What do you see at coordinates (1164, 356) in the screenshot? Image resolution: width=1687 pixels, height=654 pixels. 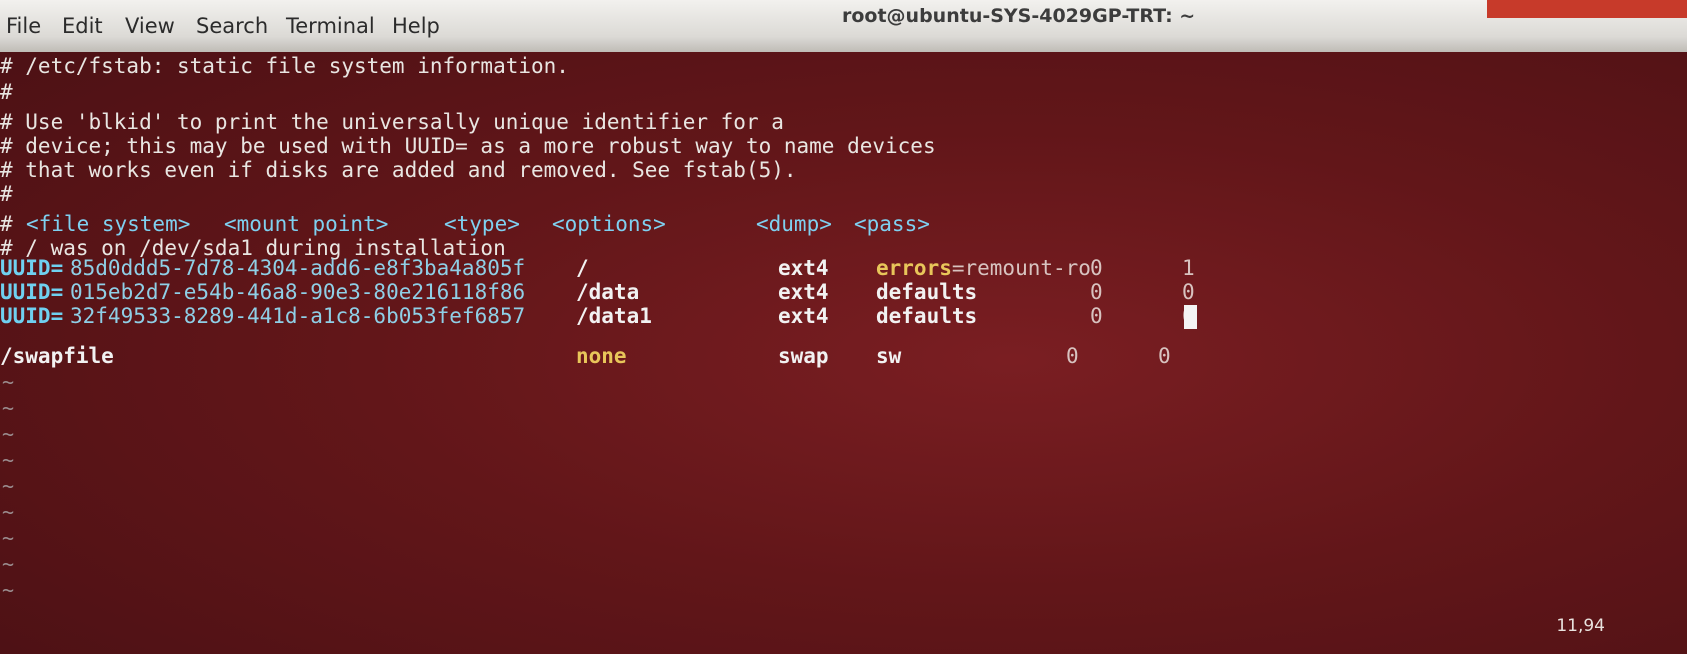 I see `swap-pass: 0` at bounding box center [1164, 356].